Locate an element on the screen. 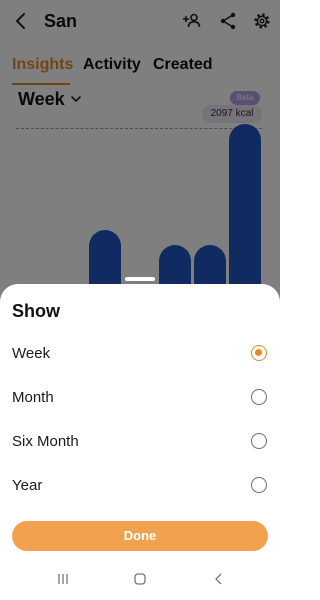 This screenshot has width=320, height=600. option-six-month: Six Month is located at coordinates (140, 441).